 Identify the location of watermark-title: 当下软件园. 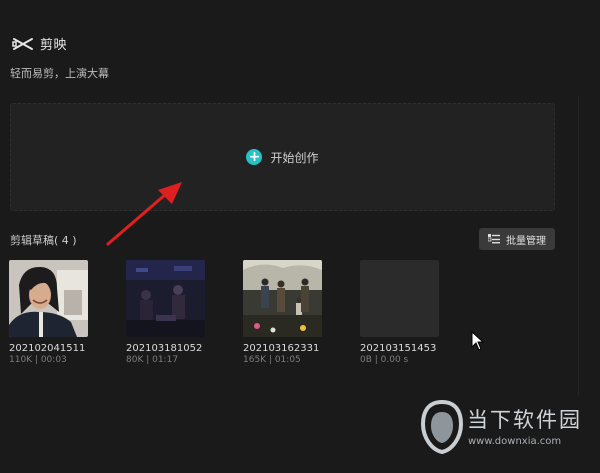
(524, 420).